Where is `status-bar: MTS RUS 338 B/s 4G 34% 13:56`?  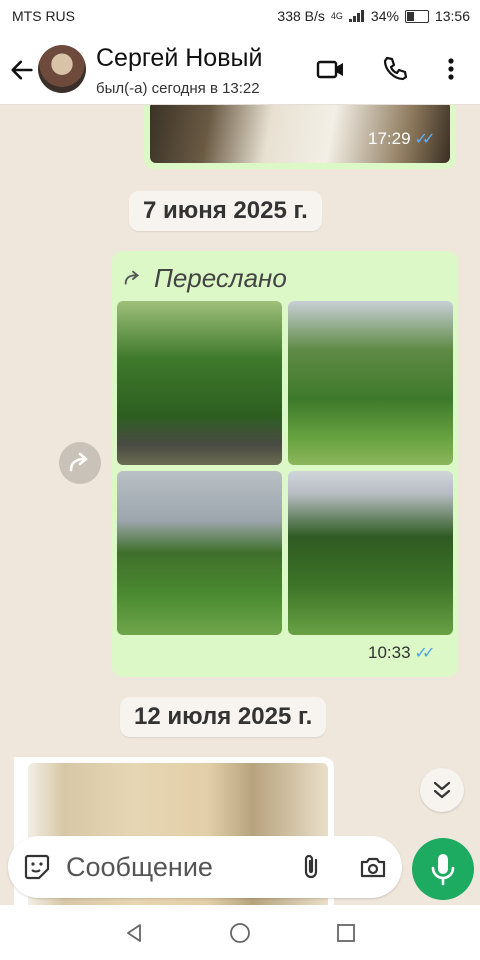 status-bar: MTS RUS 338 B/s 4G 34% 13:56 is located at coordinates (240, 17).